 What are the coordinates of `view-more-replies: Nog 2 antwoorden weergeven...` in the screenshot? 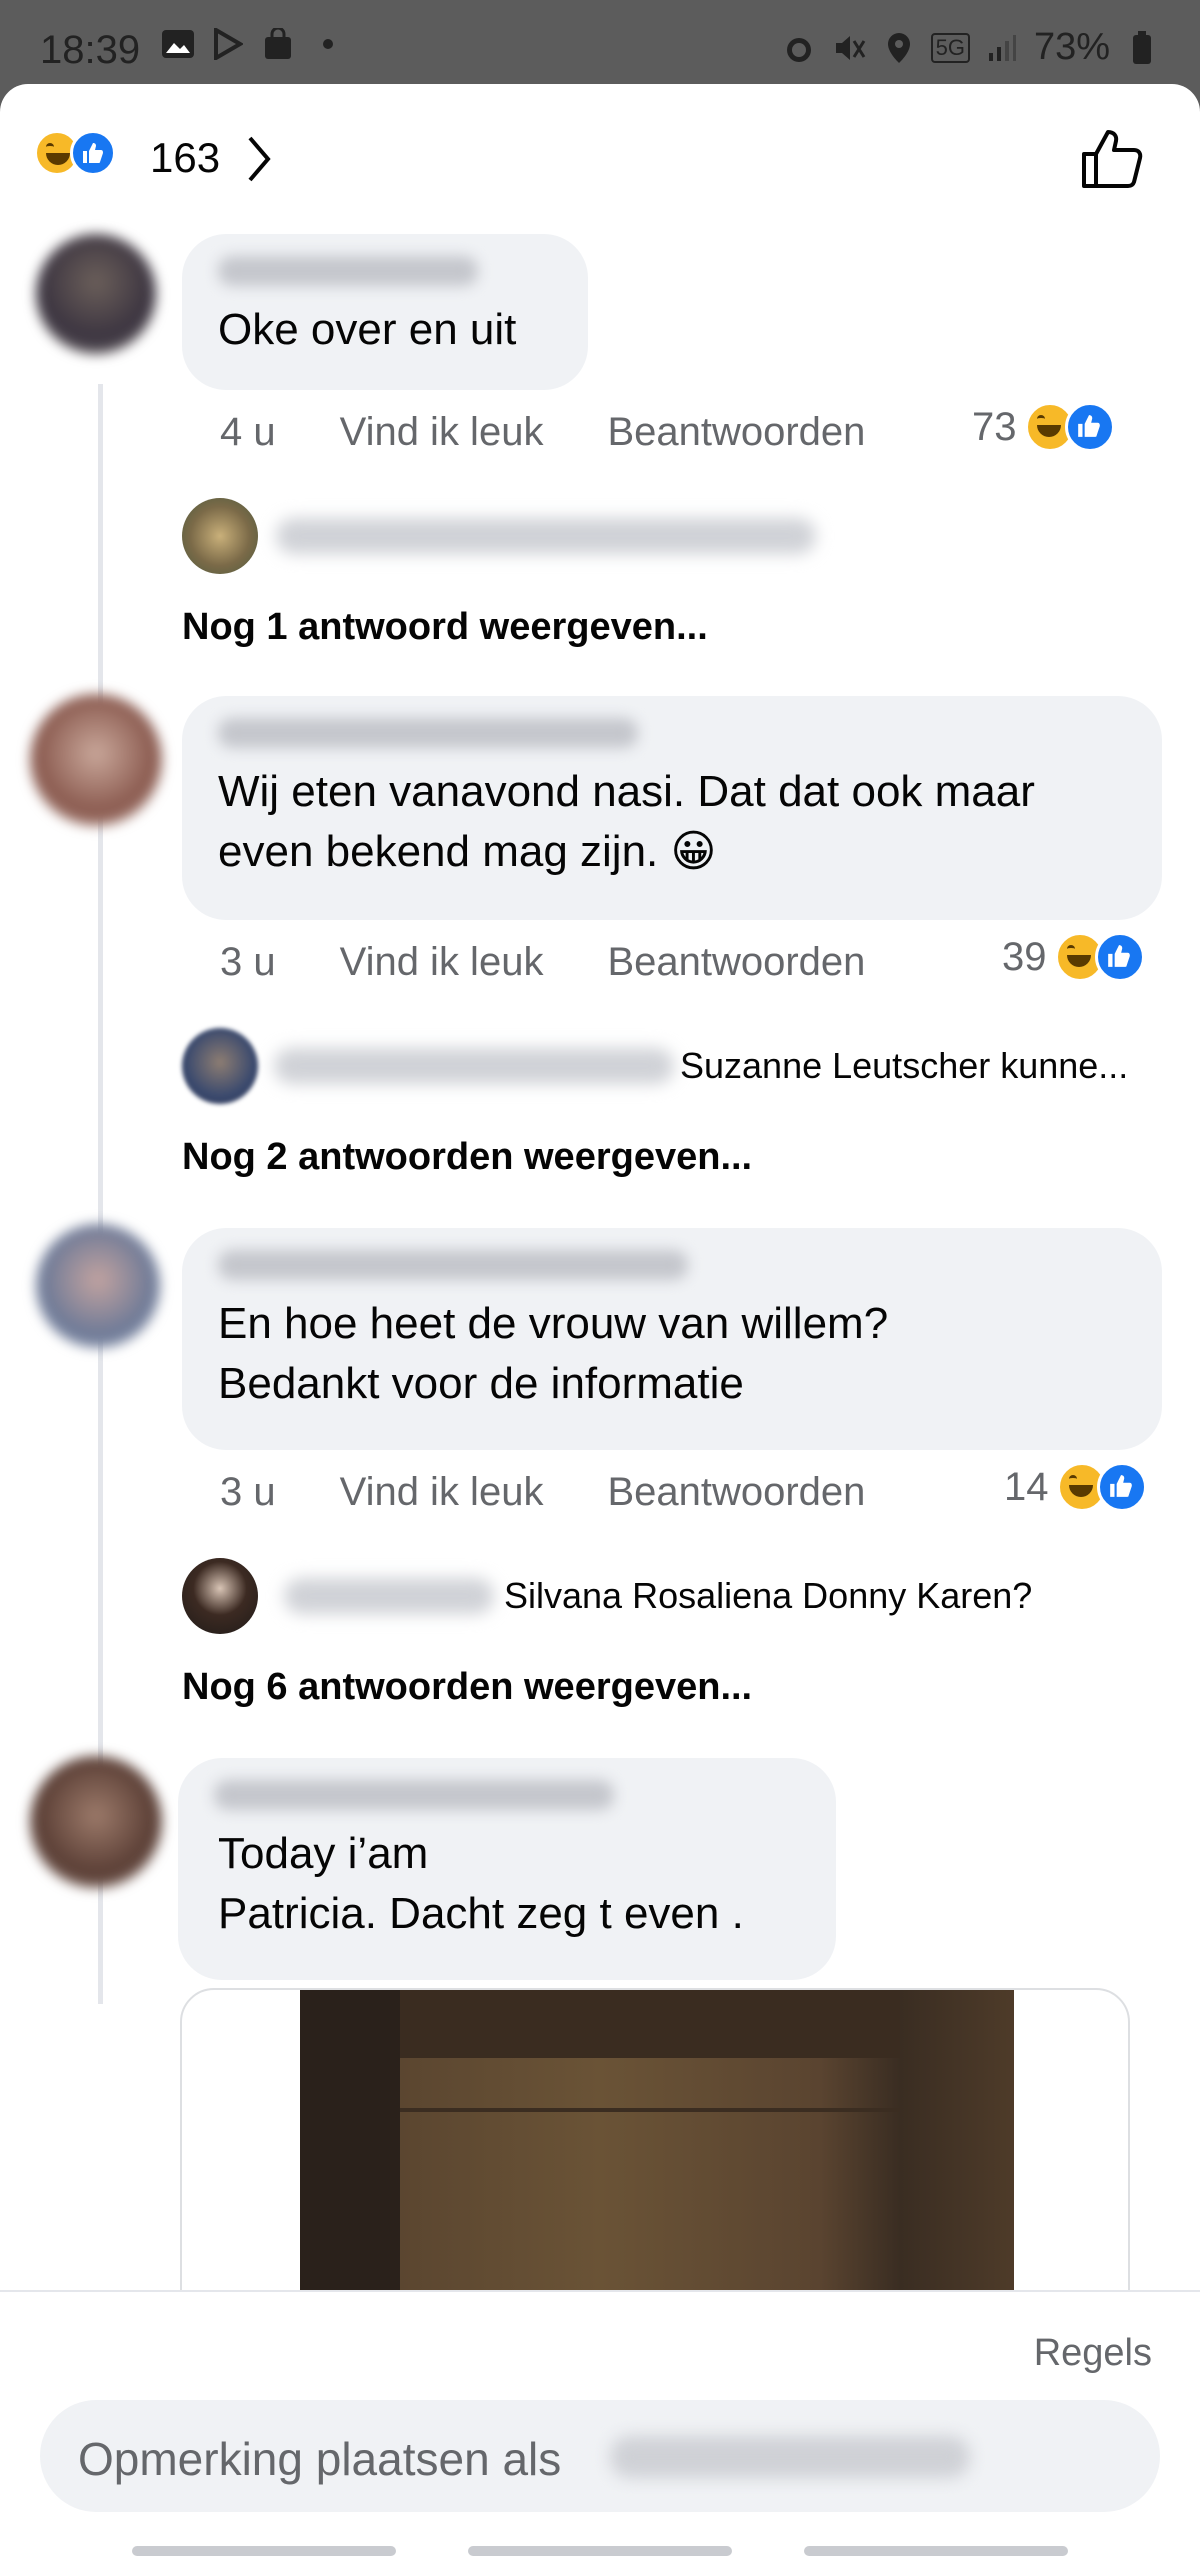 It's located at (467, 1157).